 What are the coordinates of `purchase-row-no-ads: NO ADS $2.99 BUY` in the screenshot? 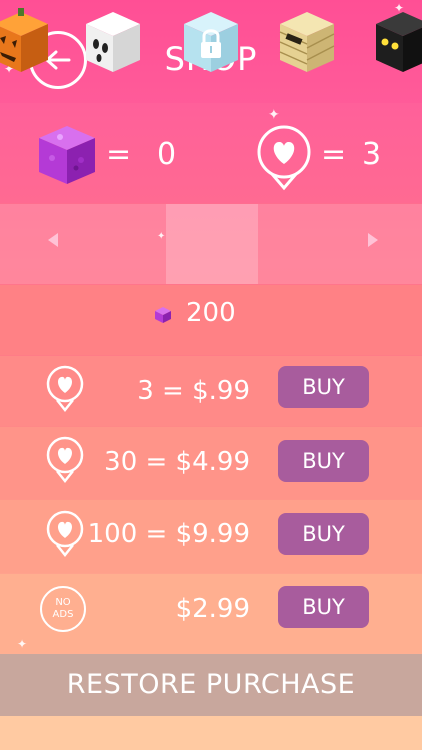 It's located at (211, 609).